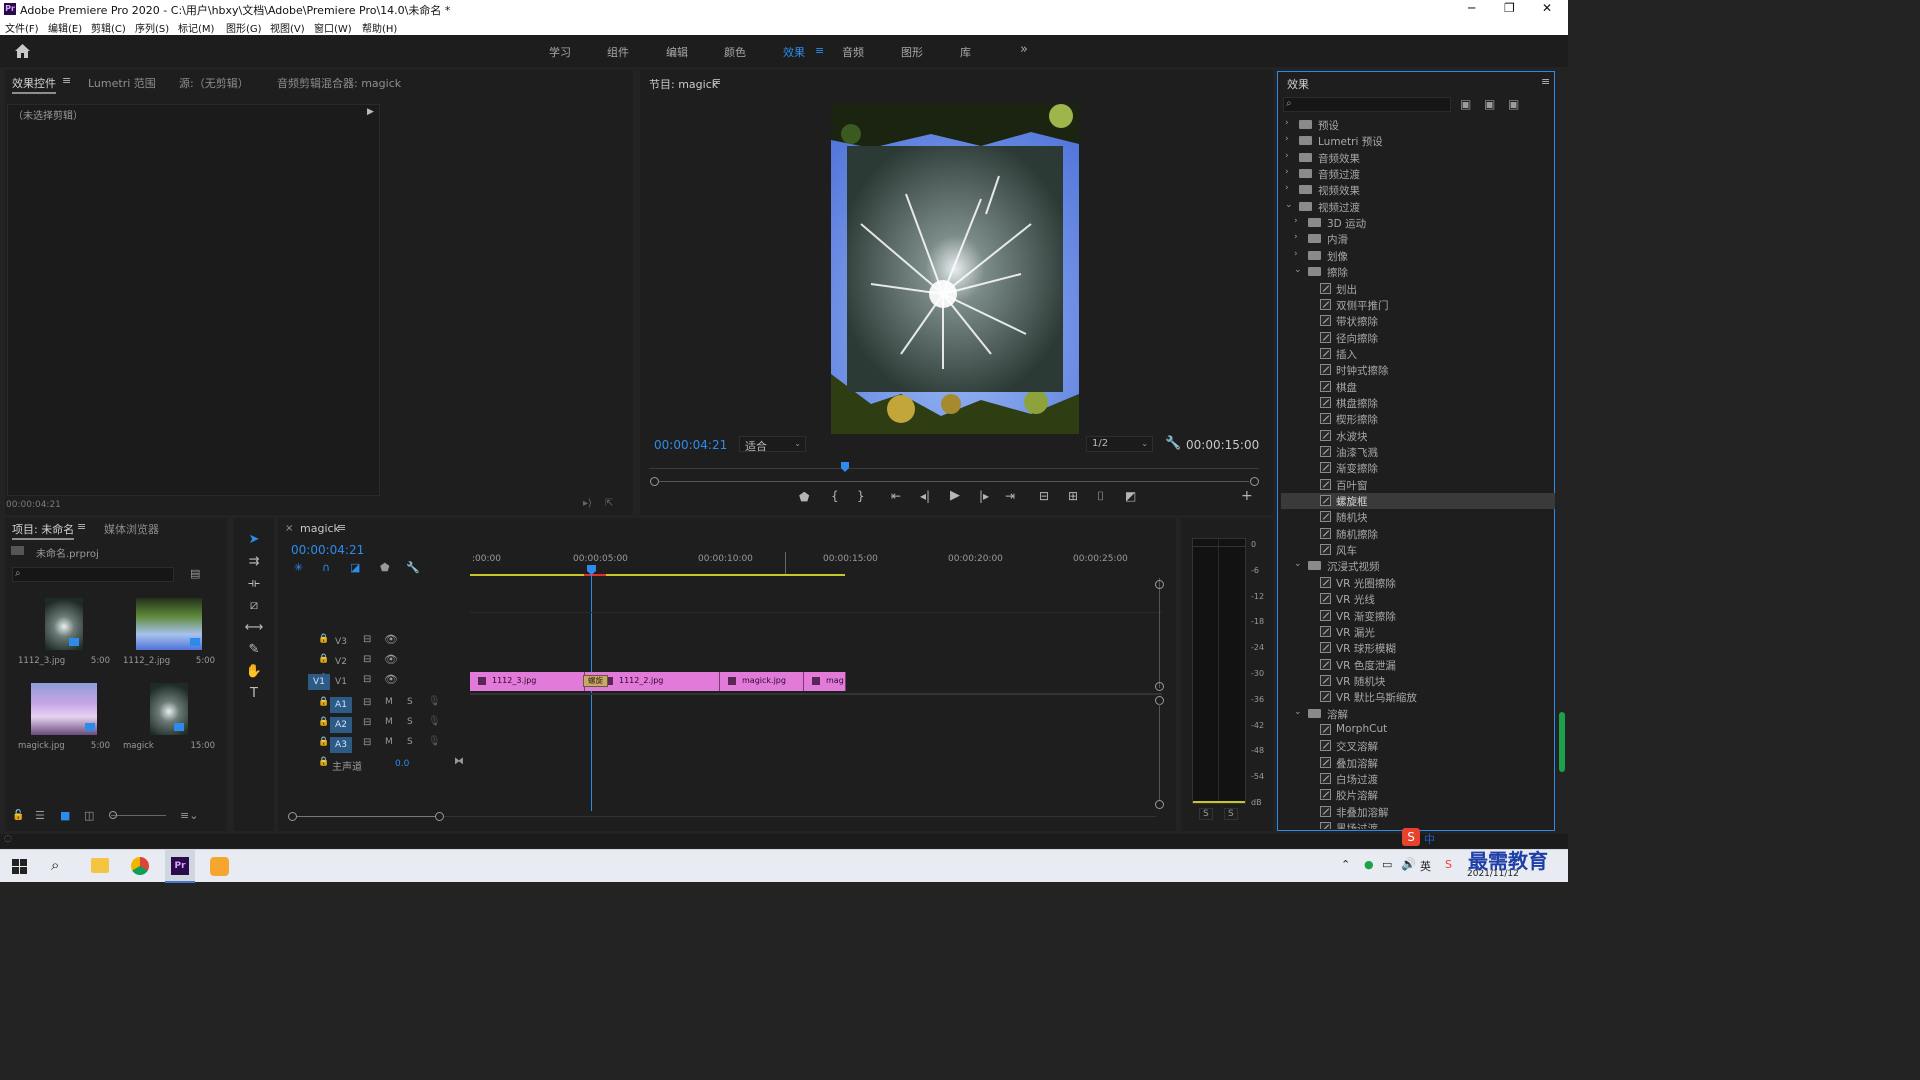 The width and height of the screenshot is (1920, 1080). I want to click on effect-item: 随机擦除, so click(1418, 534).